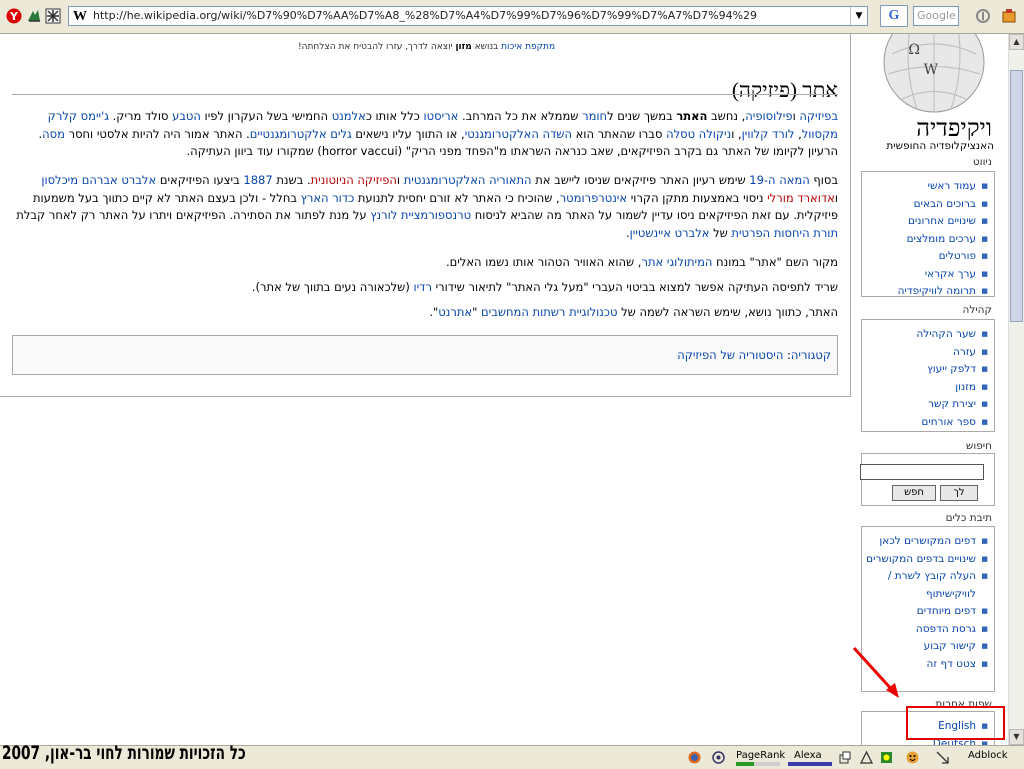 Image resolution: width=1024 pixels, height=769 pixels. What do you see at coordinates (1016, 737) in the screenshot?
I see `scroll-down-icon: ▼` at bounding box center [1016, 737].